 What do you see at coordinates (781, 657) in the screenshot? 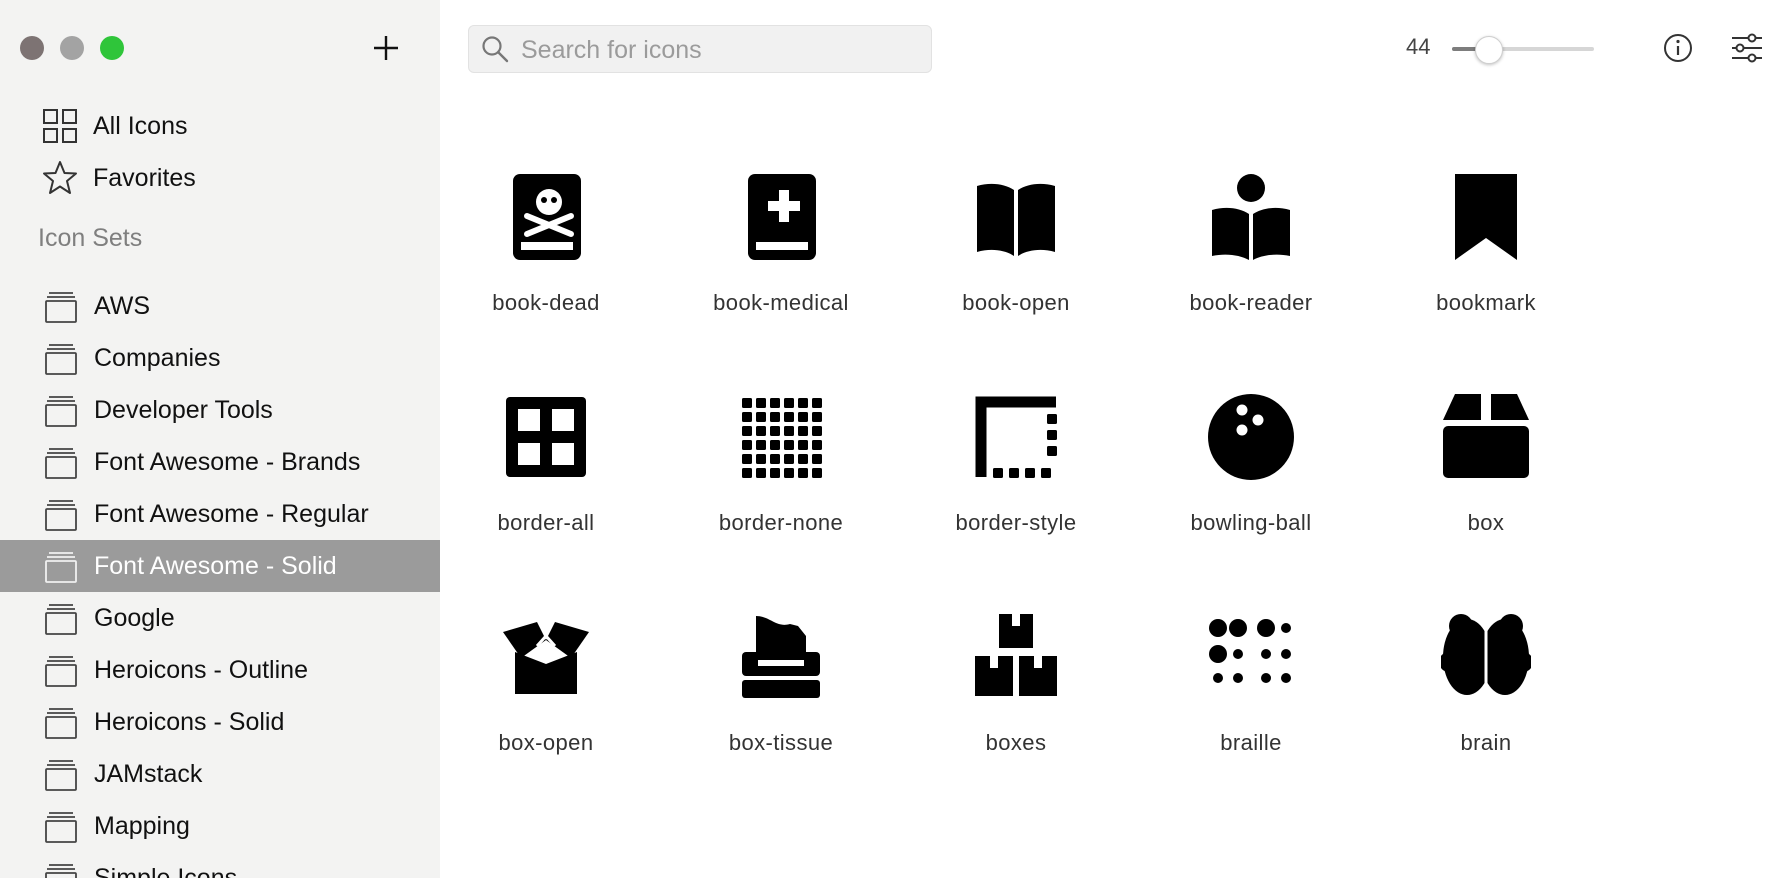
I see `box-tissue-icon` at bounding box center [781, 657].